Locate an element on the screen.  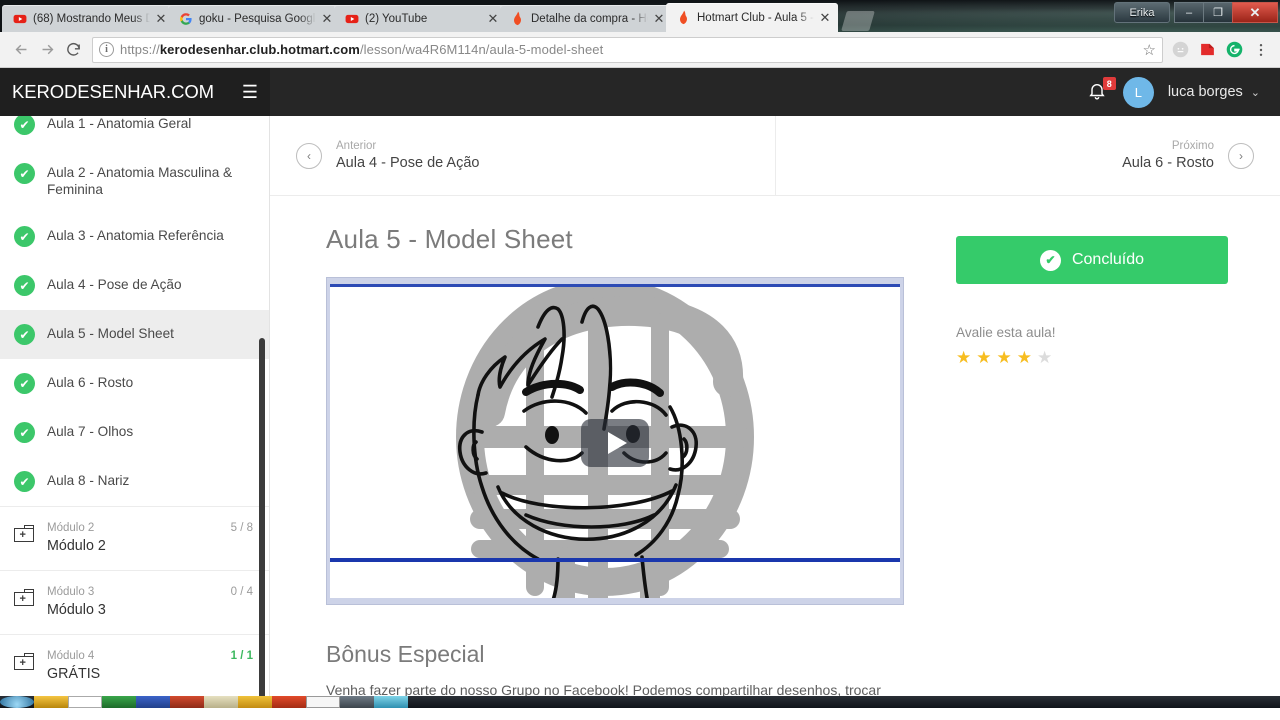
sidebar-scrollbar is located at coordinates (262, 523).